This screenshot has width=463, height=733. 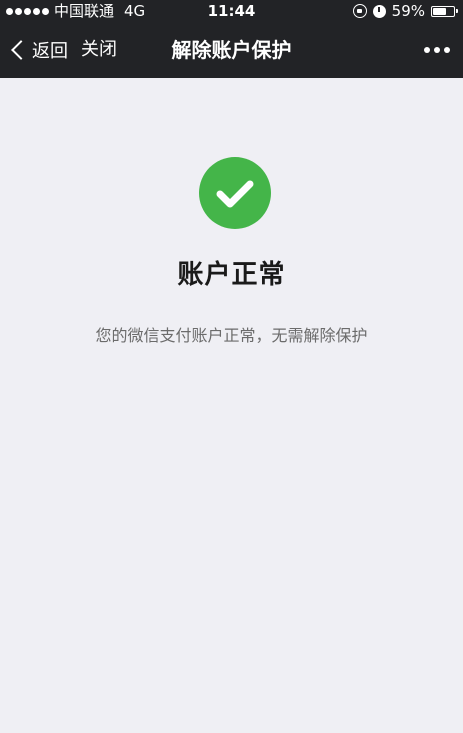 I want to click on checkmark-icon, so click(x=235, y=194).